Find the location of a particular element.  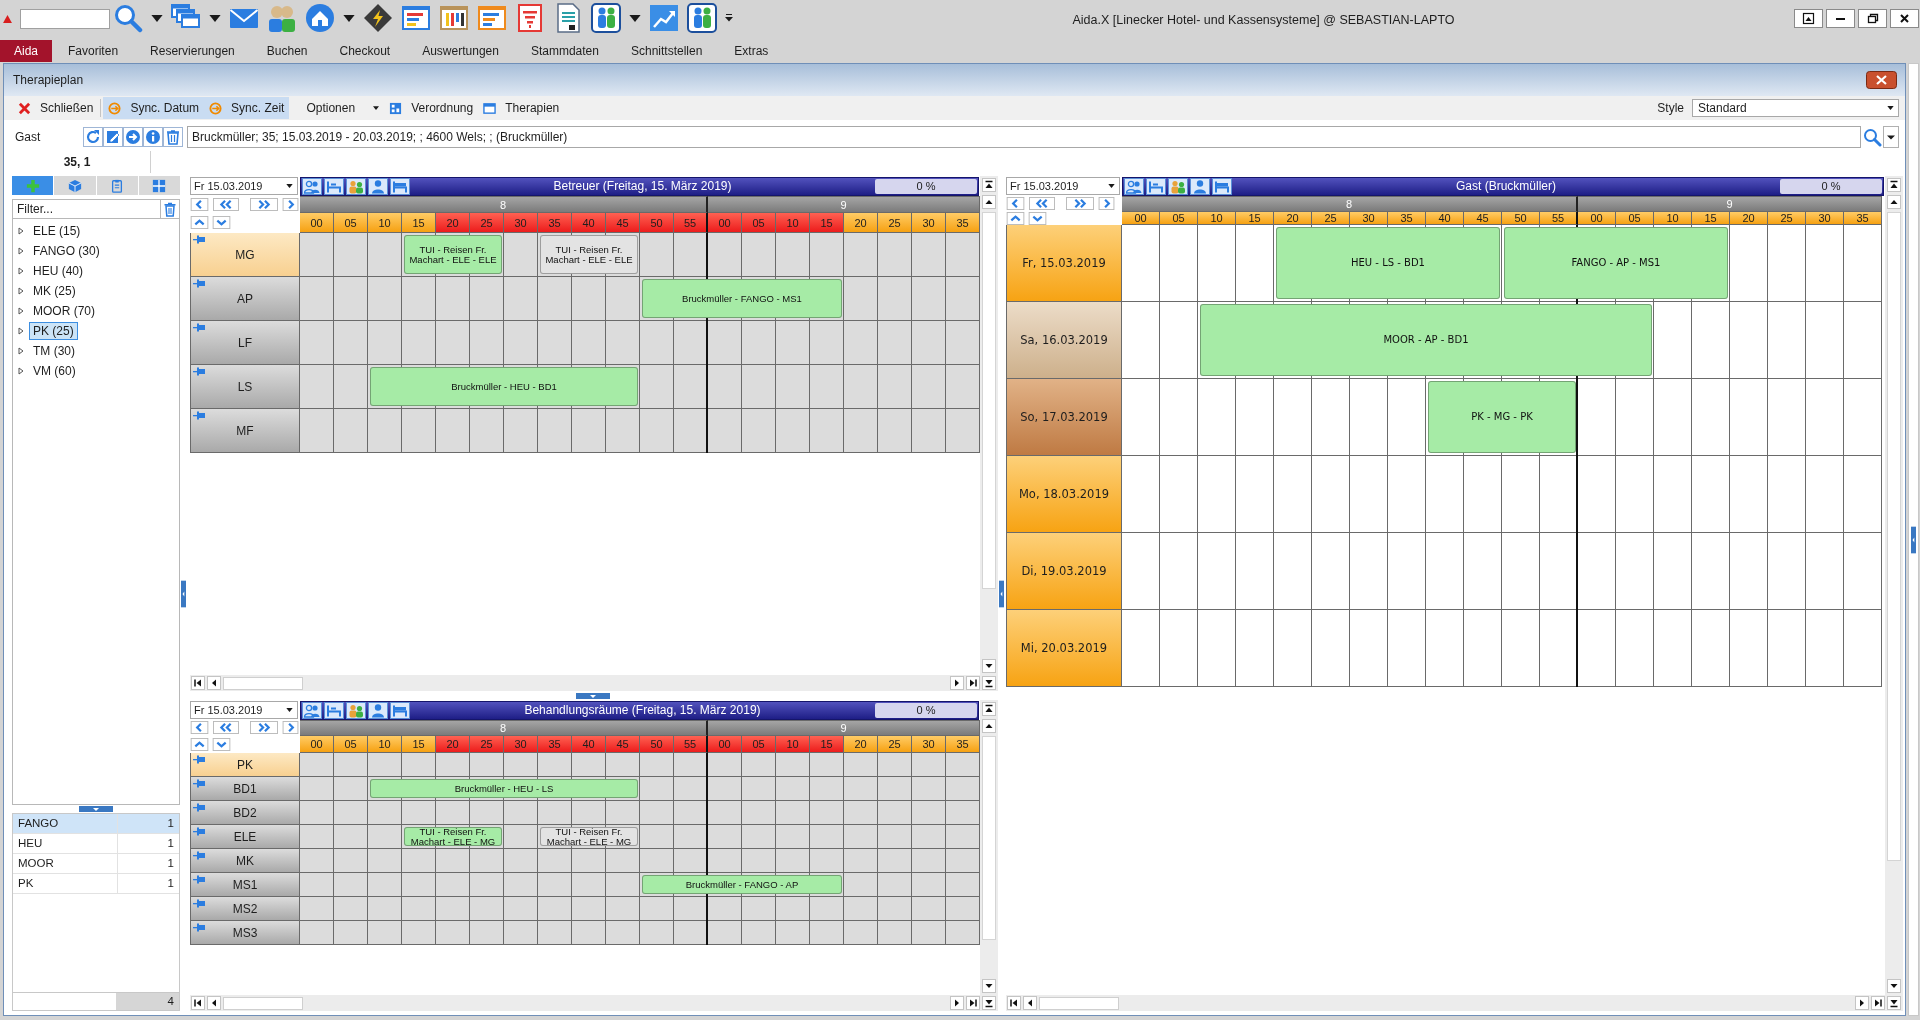

home-icon is located at coordinates (320, 18).